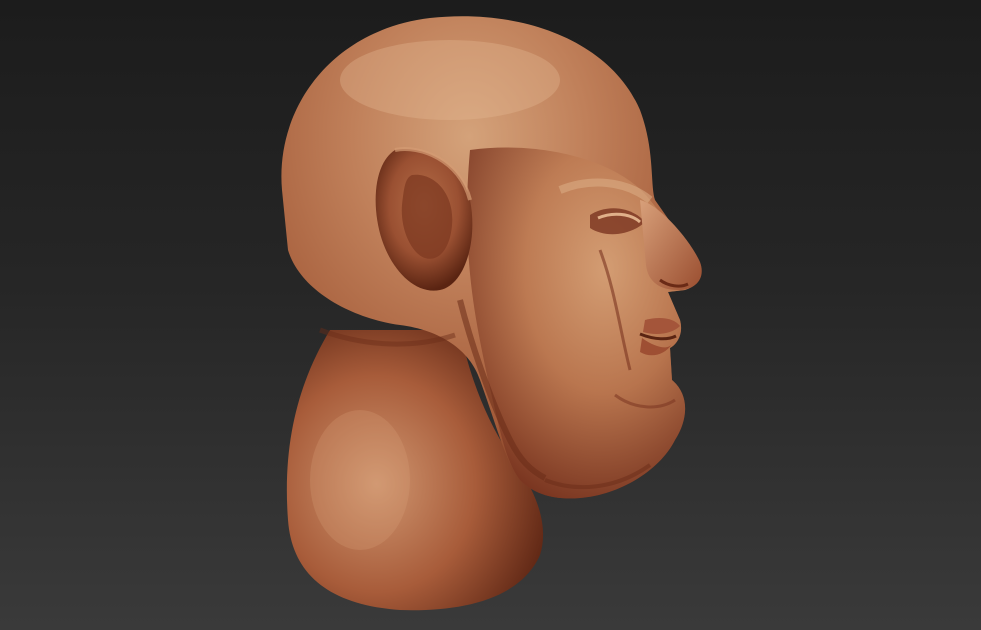  Describe the element at coordinates (450, 80) in the screenshot. I see `skull-highlight` at that location.